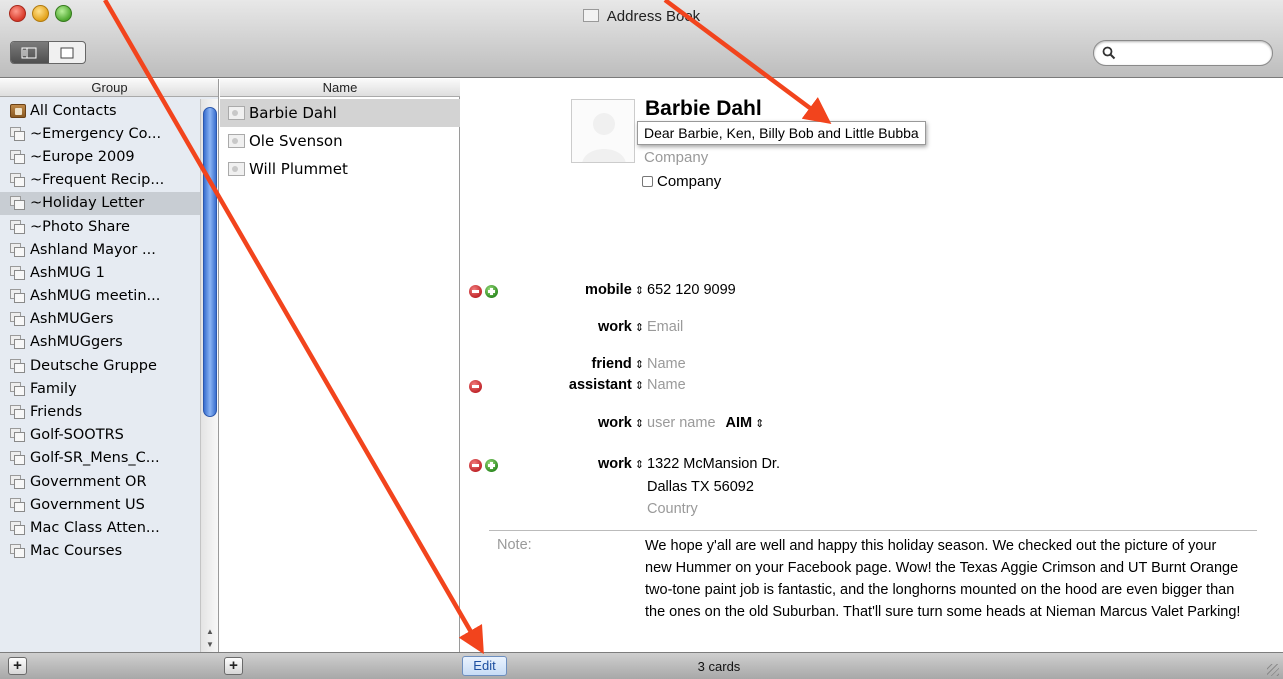 This screenshot has height=679, width=1283. Describe the element at coordinates (340, 88) in the screenshot. I see `name-column-header: Name` at that location.